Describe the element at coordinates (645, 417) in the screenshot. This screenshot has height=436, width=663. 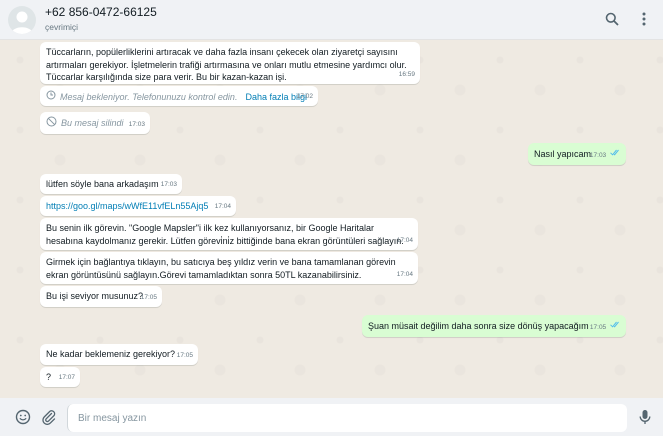
I see `mic-icon` at that location.